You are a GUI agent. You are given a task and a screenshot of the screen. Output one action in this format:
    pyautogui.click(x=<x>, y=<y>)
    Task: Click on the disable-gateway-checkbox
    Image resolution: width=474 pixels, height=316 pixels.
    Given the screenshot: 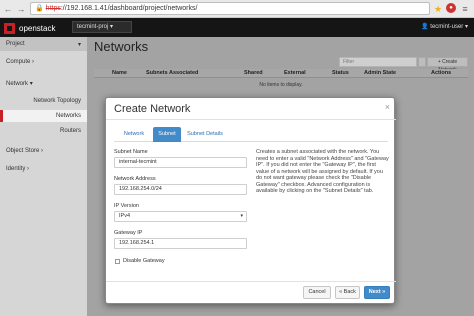 What is the action you would take?
    pyautogui.click(x=117, y=261)
    